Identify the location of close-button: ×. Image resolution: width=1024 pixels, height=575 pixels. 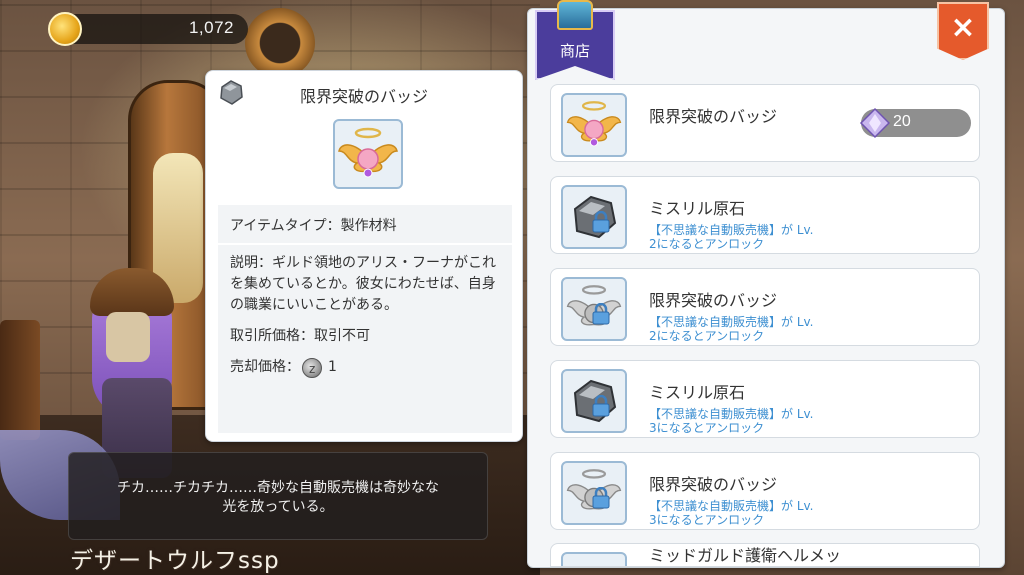
(963, 31).